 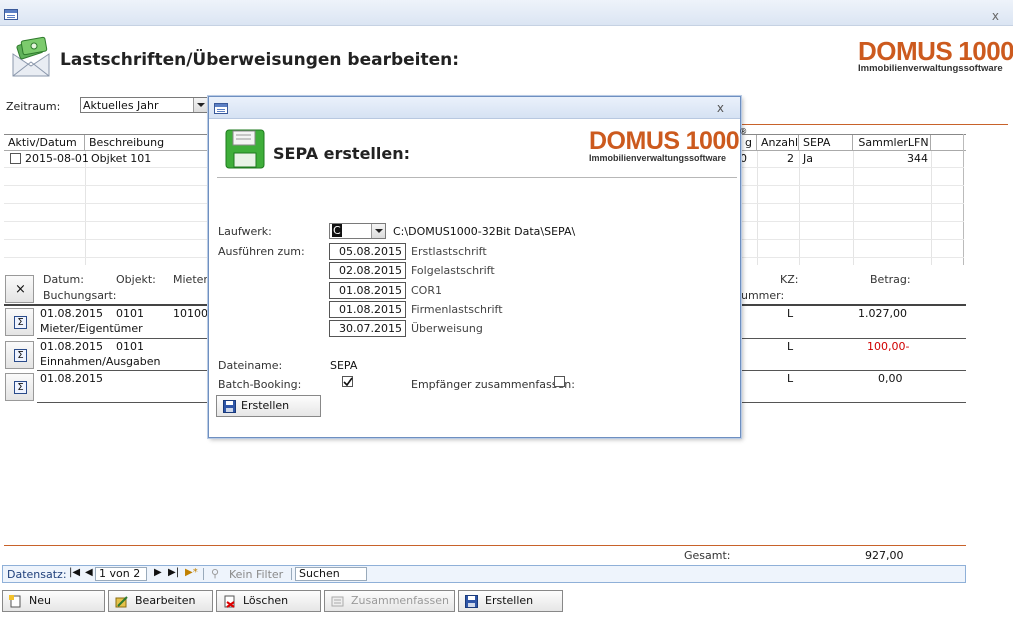 What do you see at coordinates (44, 143) in the screenshot?
I see `col-aktiv-datum: Aktiv/Datum` at bounding box center [44, 143].